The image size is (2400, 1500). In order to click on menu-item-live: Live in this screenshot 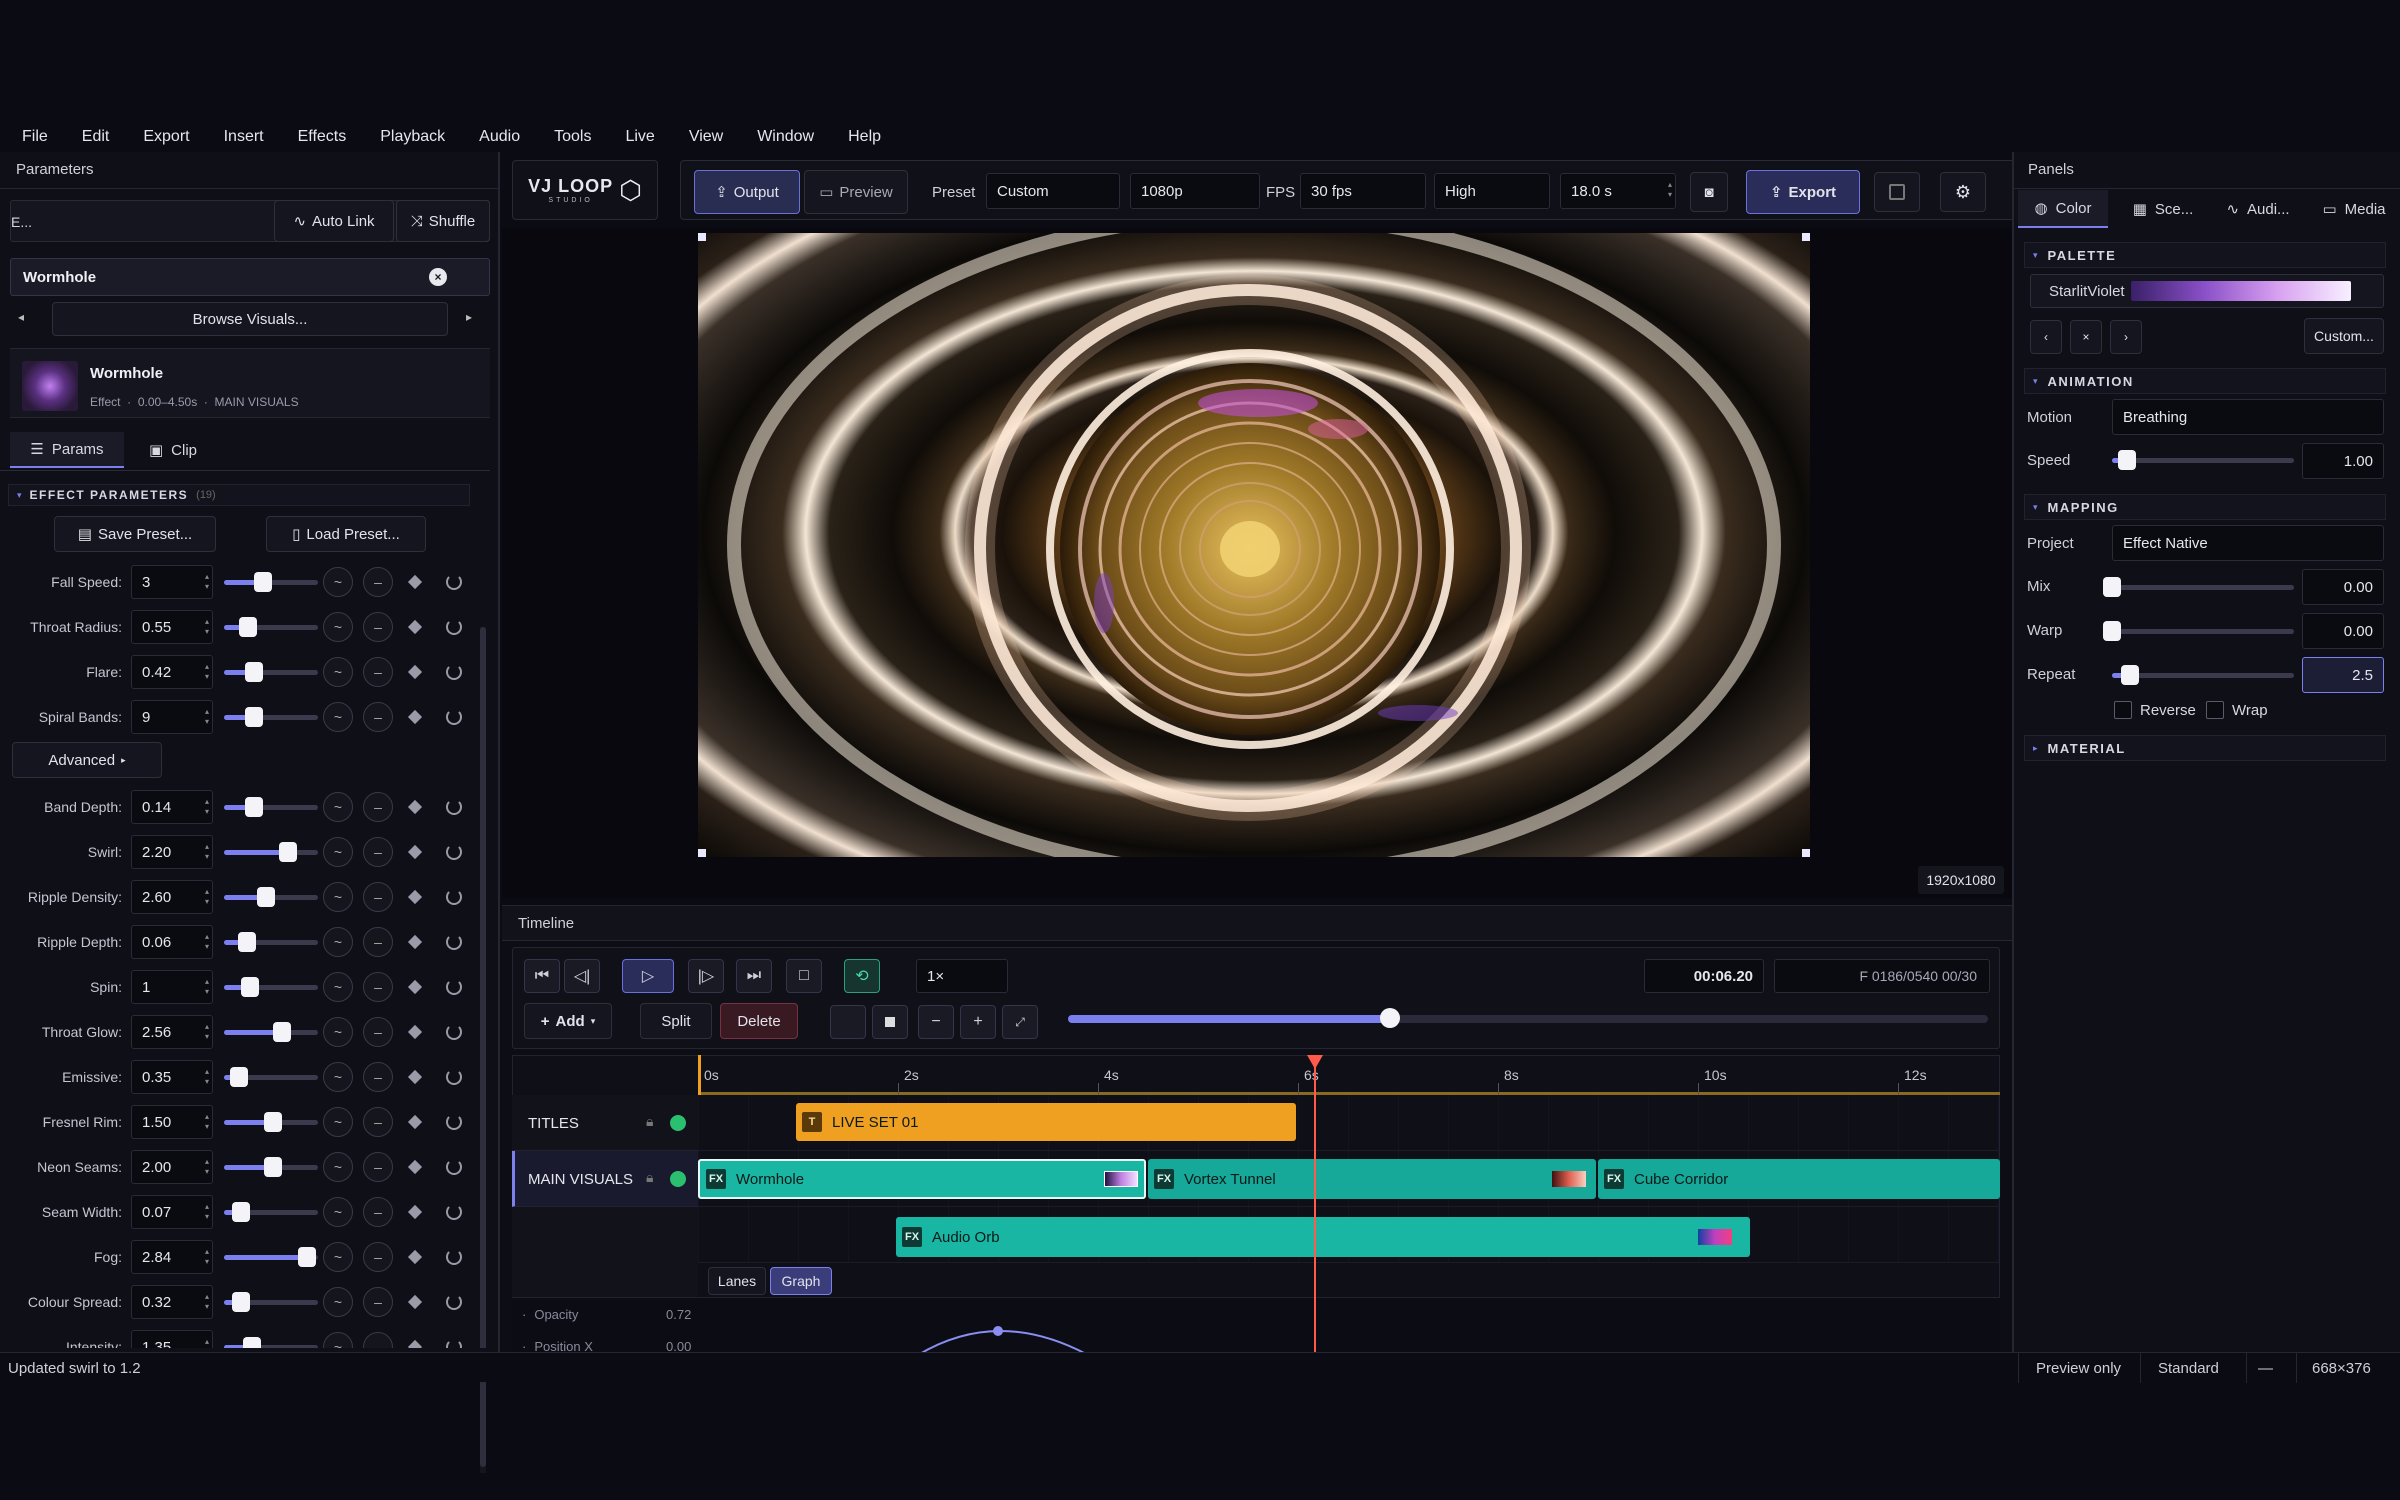, I will do `click(639, 137)`.